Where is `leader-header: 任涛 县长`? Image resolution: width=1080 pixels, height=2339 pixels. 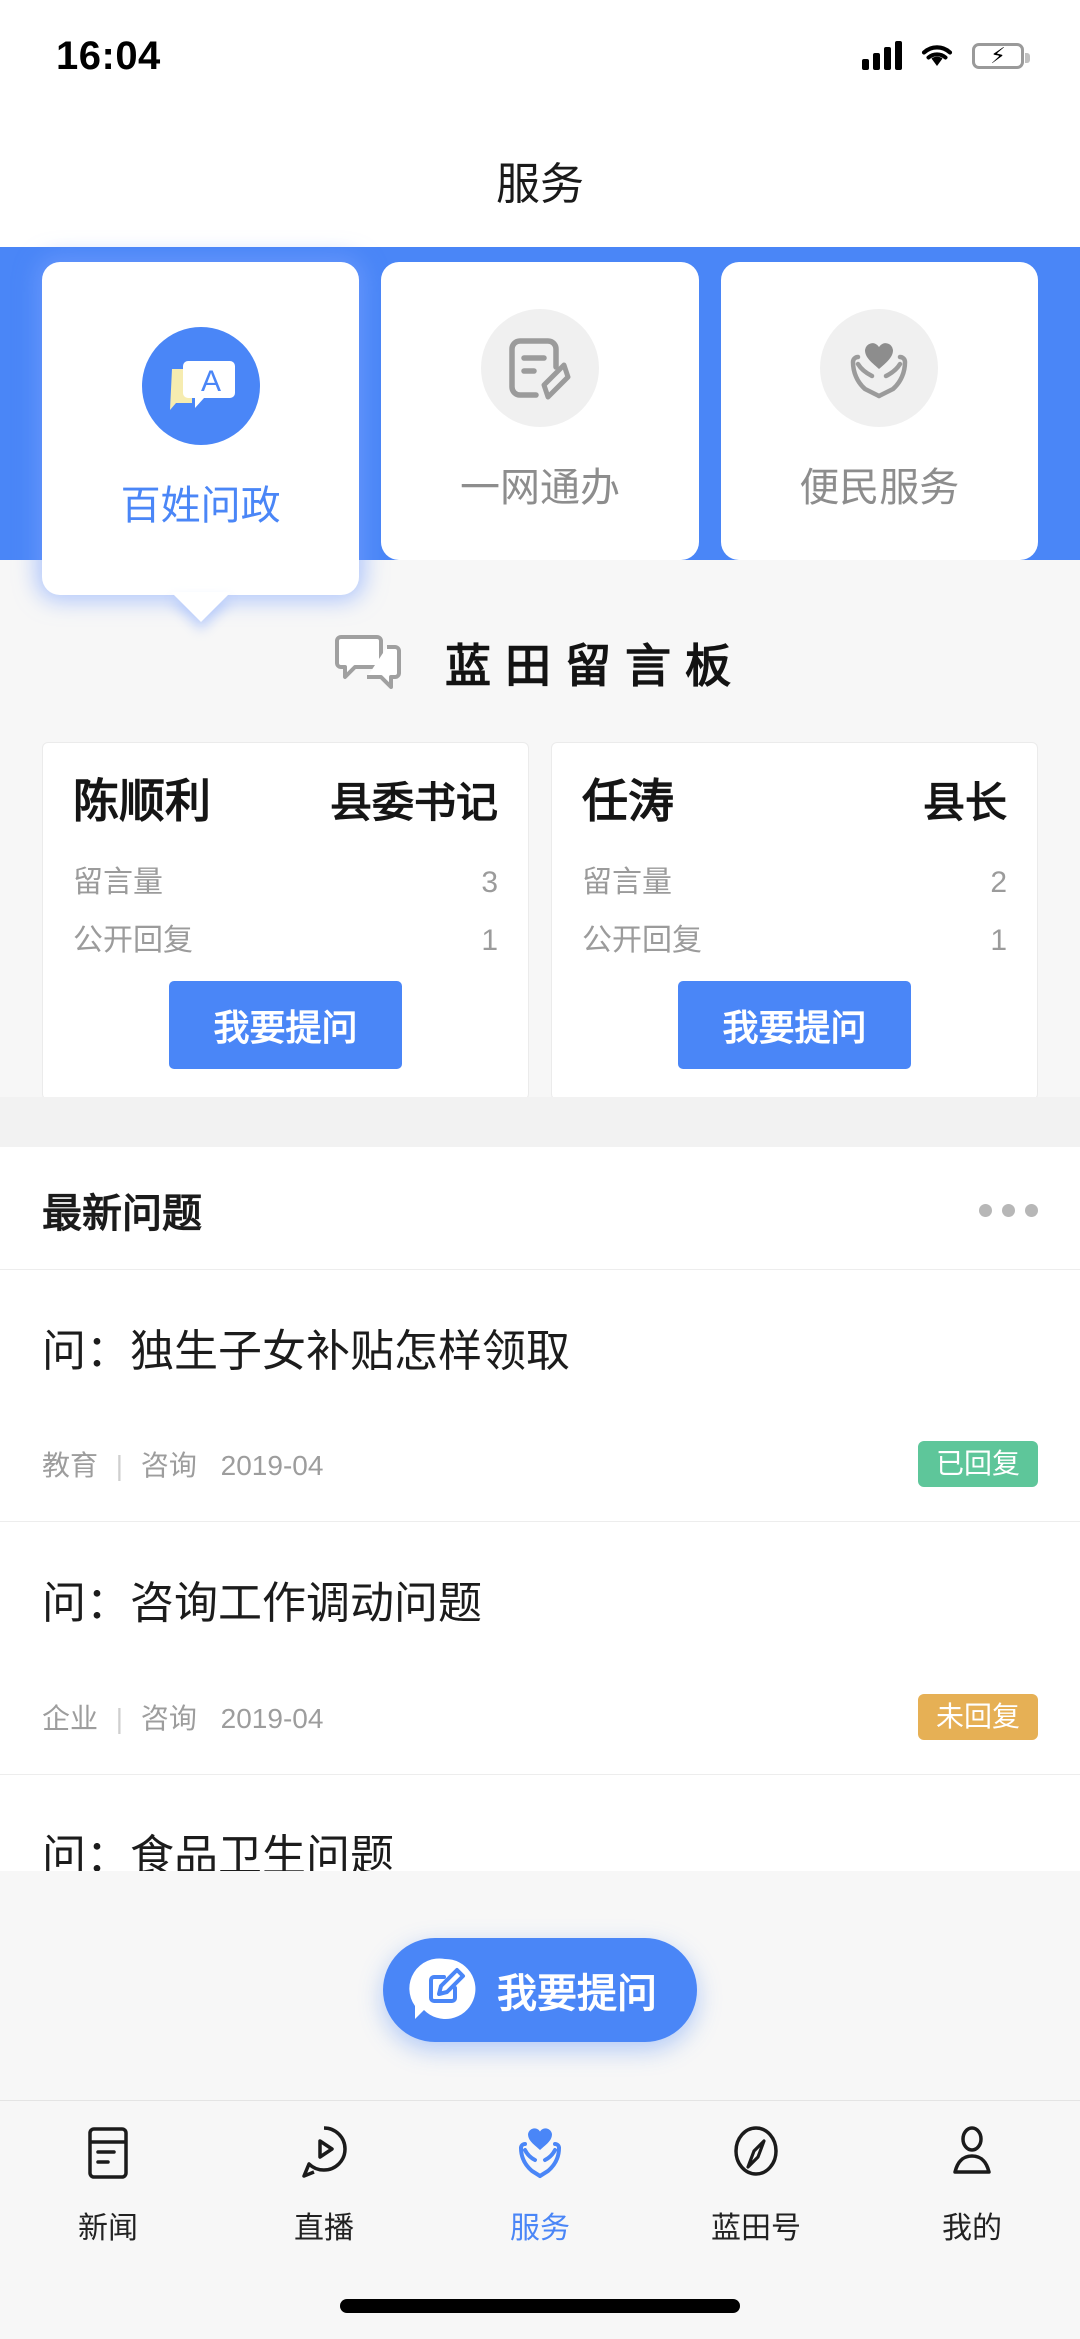
leader-header: 任涛 县长 is located at coordinates (794, 798).